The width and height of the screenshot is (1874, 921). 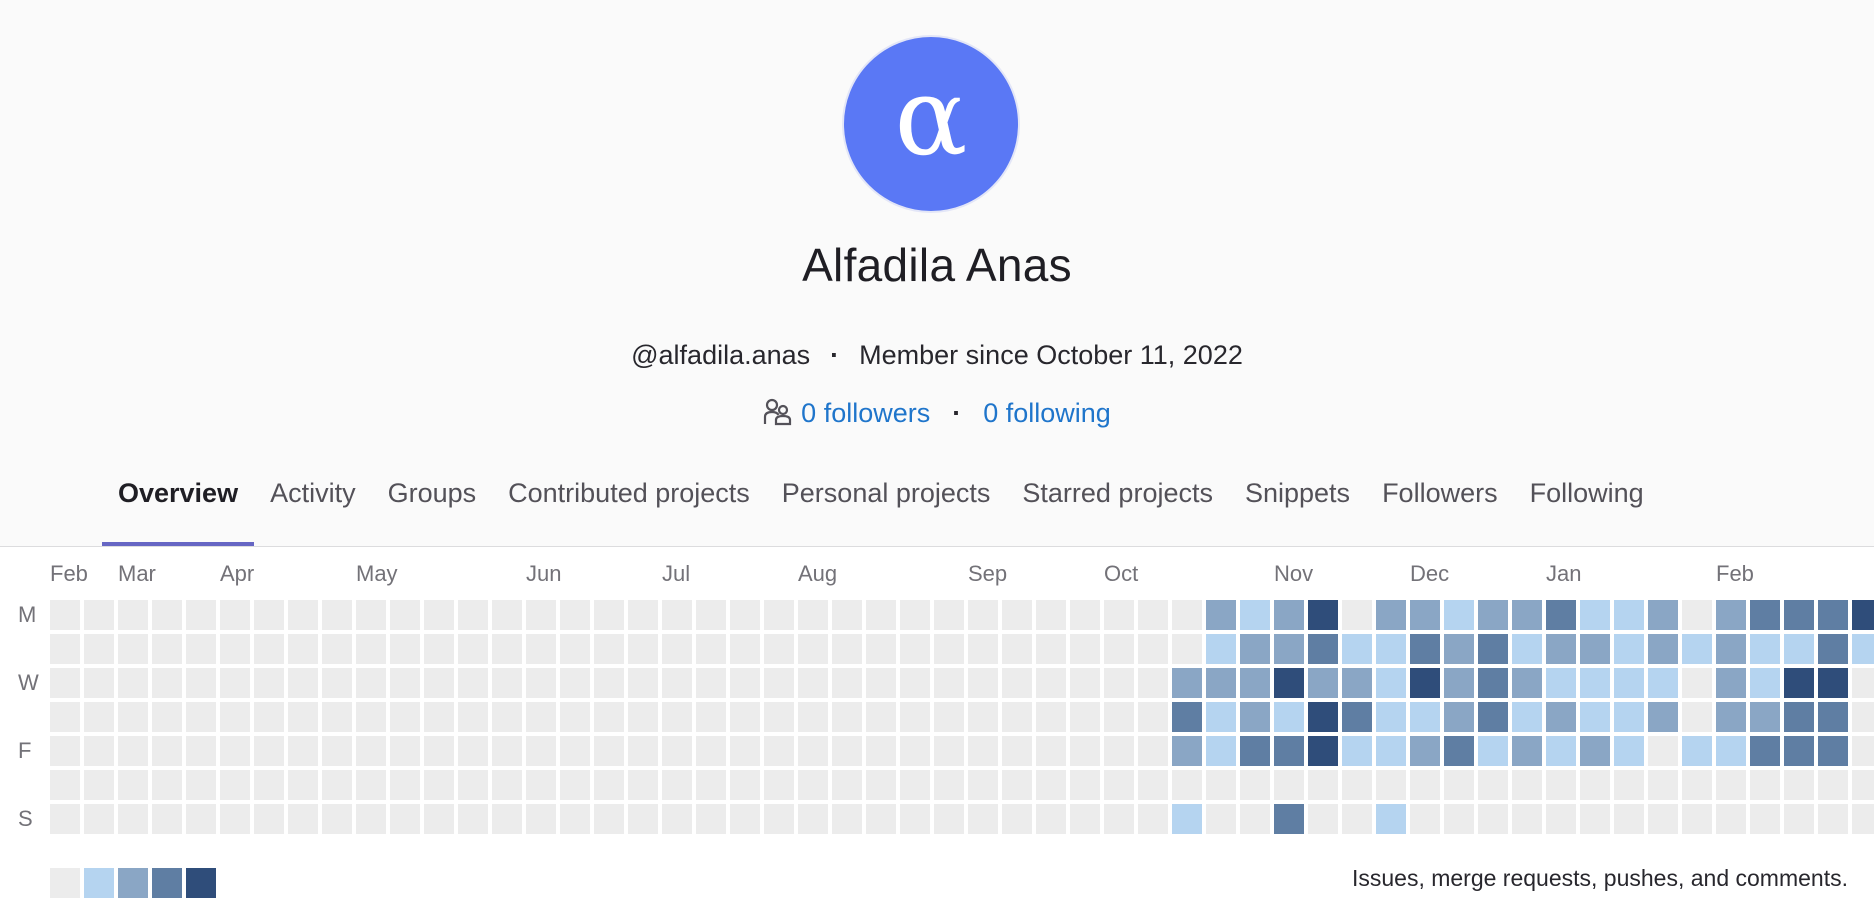 What do you see at coordinates (629, 506) in the screenshot?
I see `tab-contributed-projects: Contributed projects` at bounding box center [629, 506].